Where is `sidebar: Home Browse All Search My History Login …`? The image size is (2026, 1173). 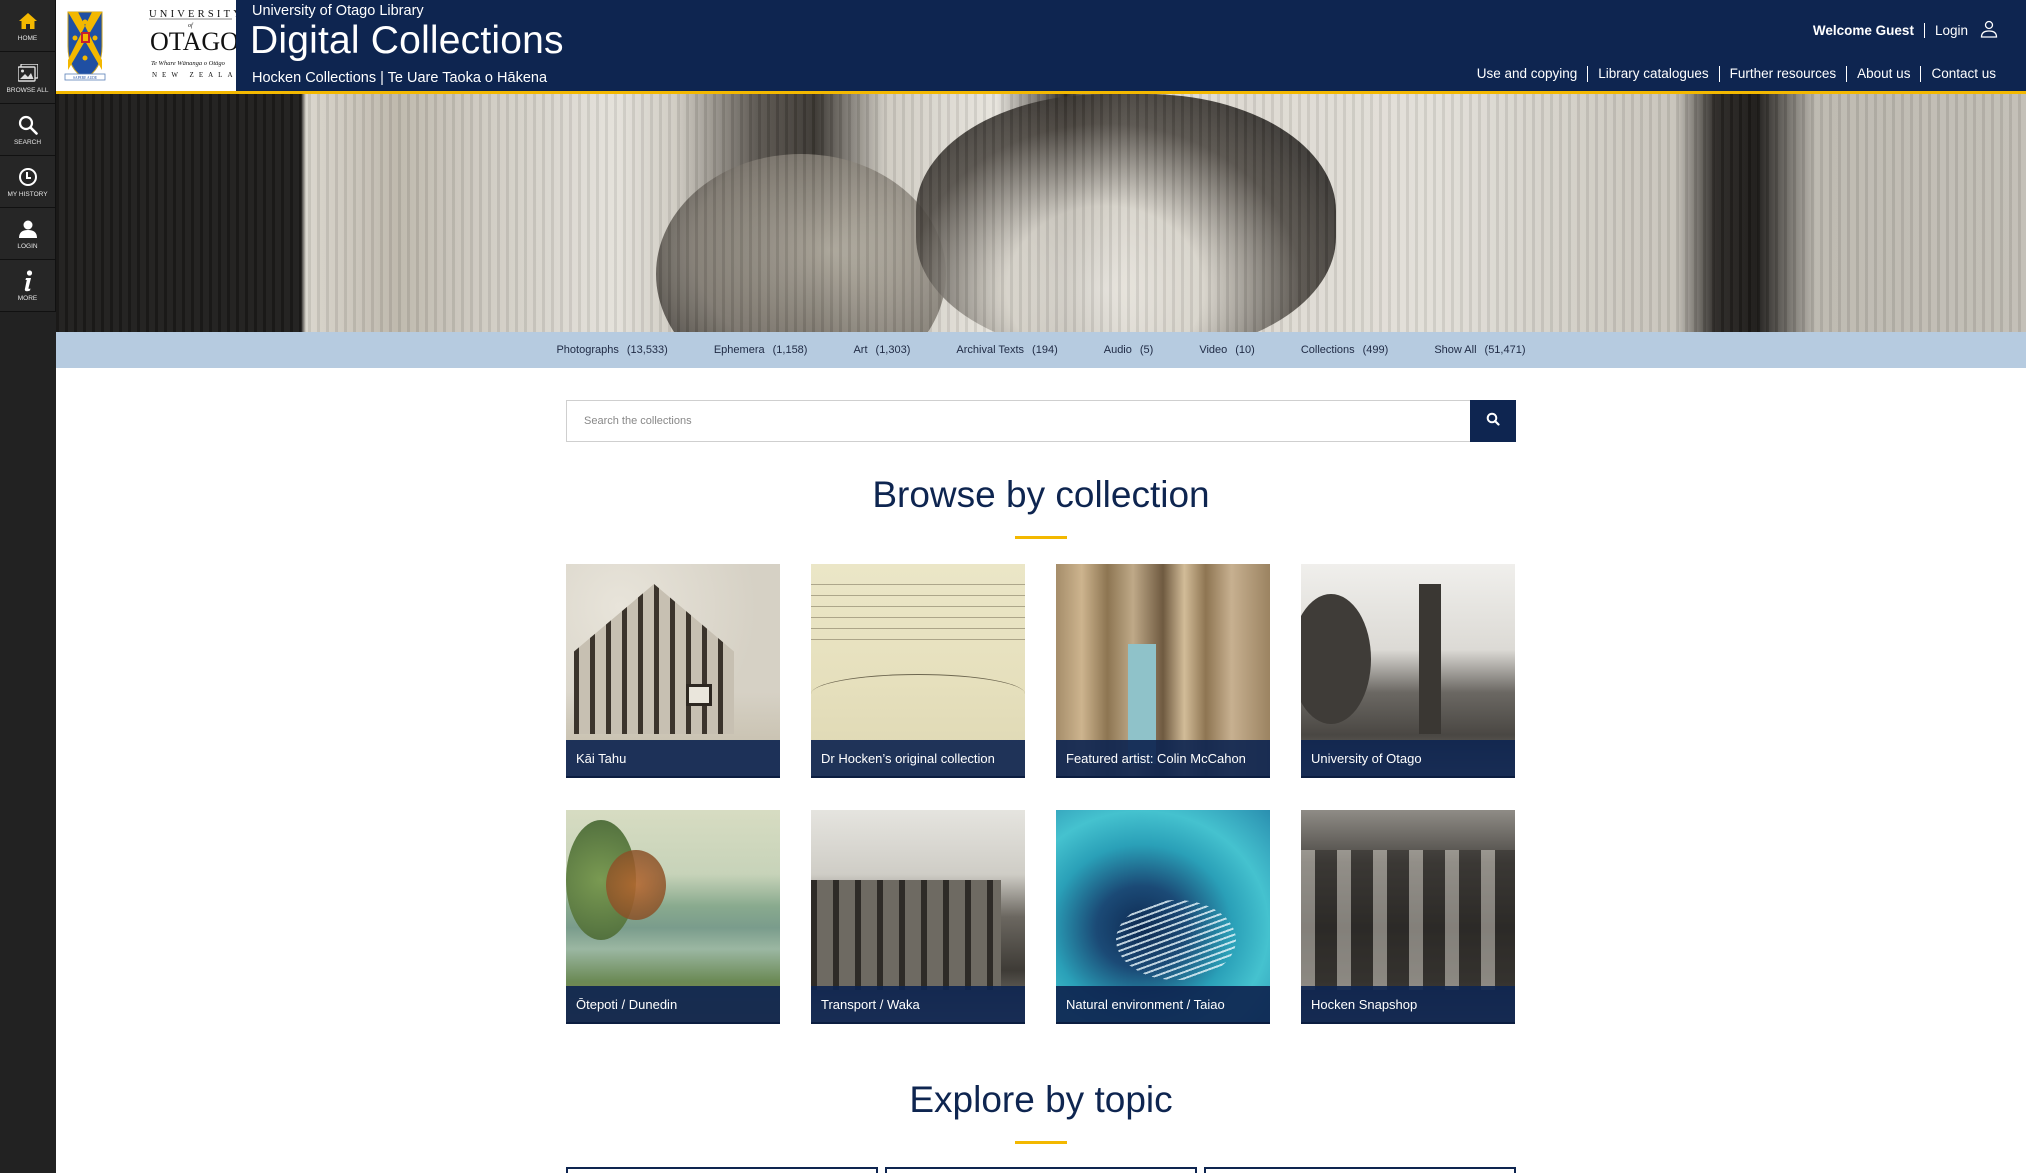
sidebar: Home Browse All Search My History Login … is located at coordinates (28, 586).